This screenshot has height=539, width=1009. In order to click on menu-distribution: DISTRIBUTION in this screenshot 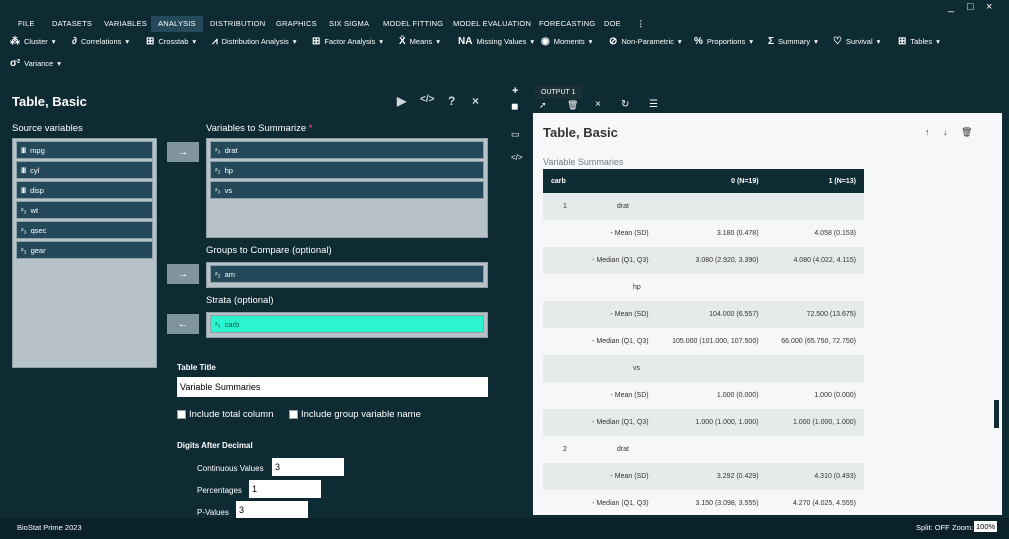, I will do `click(237, 23)`.